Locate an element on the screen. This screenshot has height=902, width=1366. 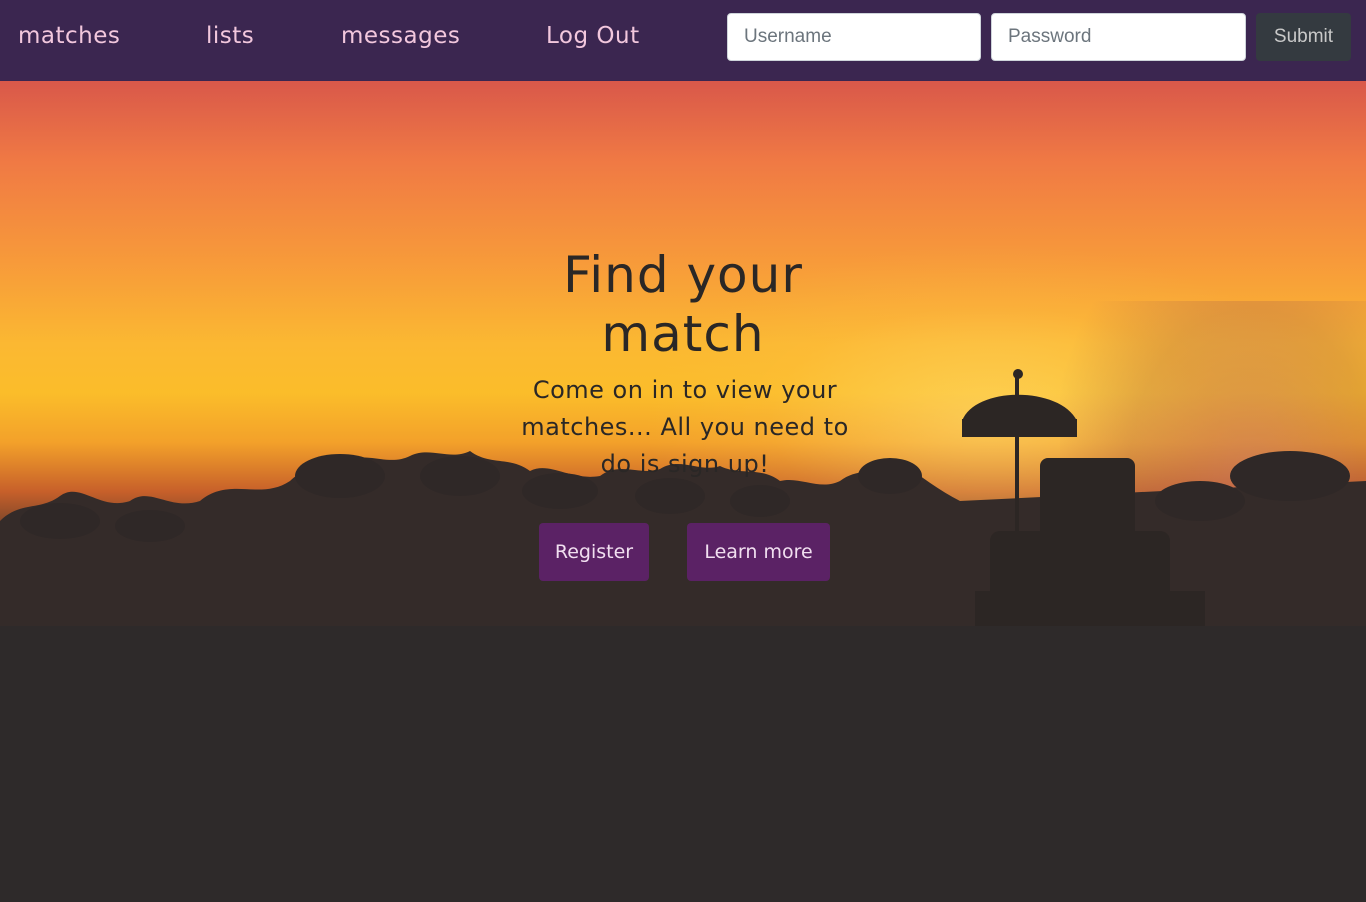
register-button: Register is located at coordinates (594, 552).